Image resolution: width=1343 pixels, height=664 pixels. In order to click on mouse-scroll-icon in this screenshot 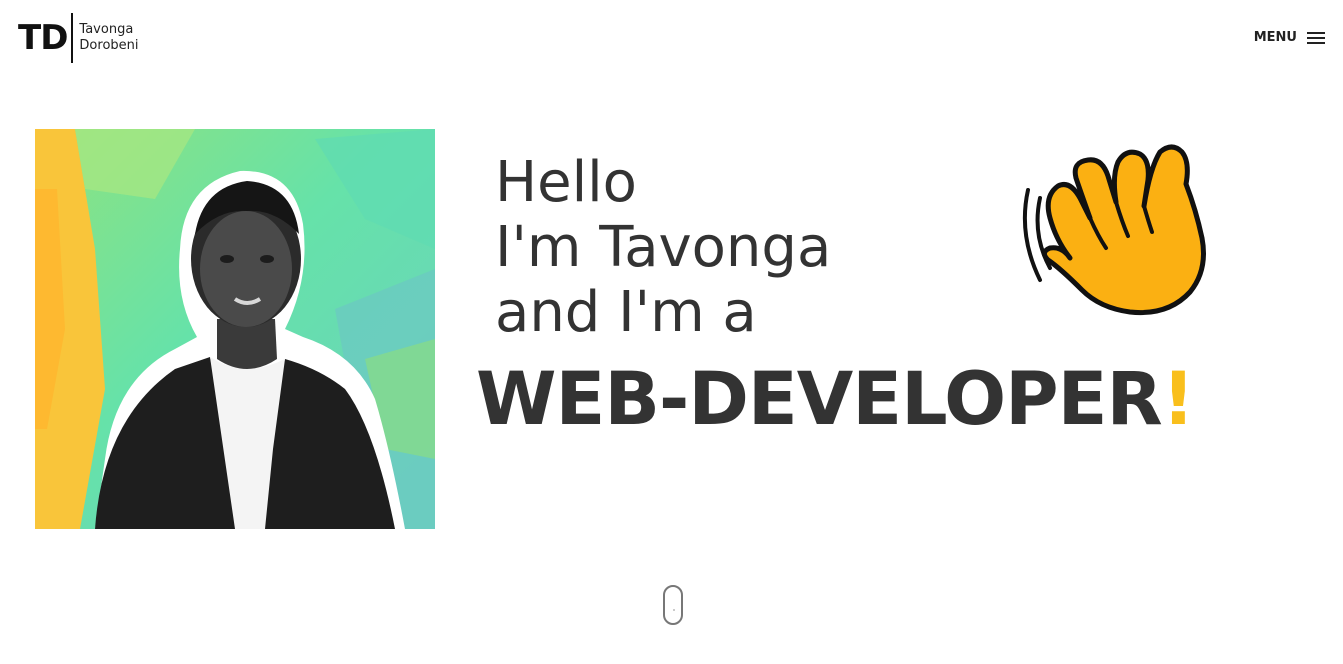, I will do `click(673, 605)`.